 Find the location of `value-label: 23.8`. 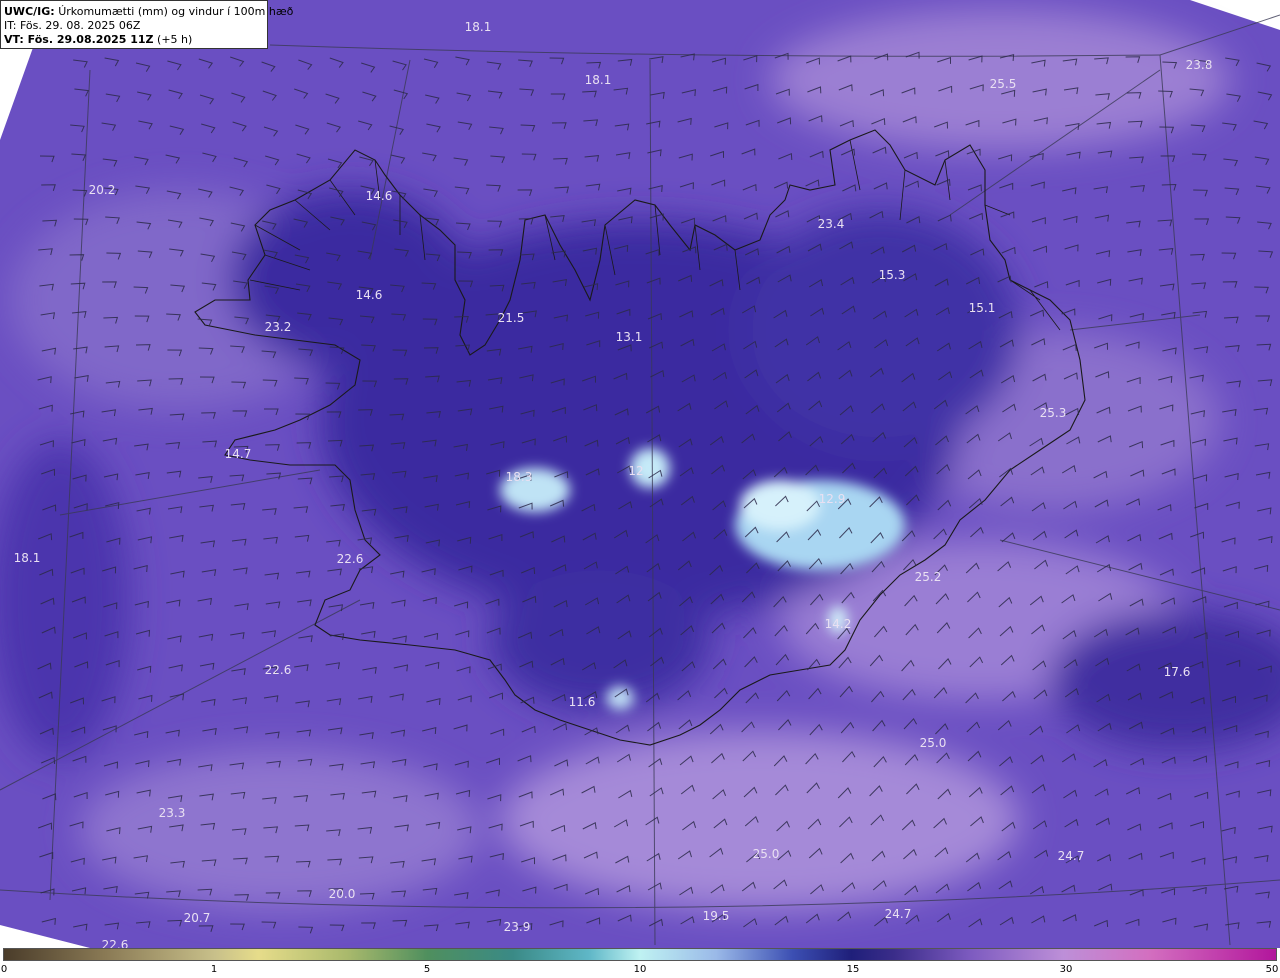

value-label: 23.8 is located at coordinates (1199, 65).